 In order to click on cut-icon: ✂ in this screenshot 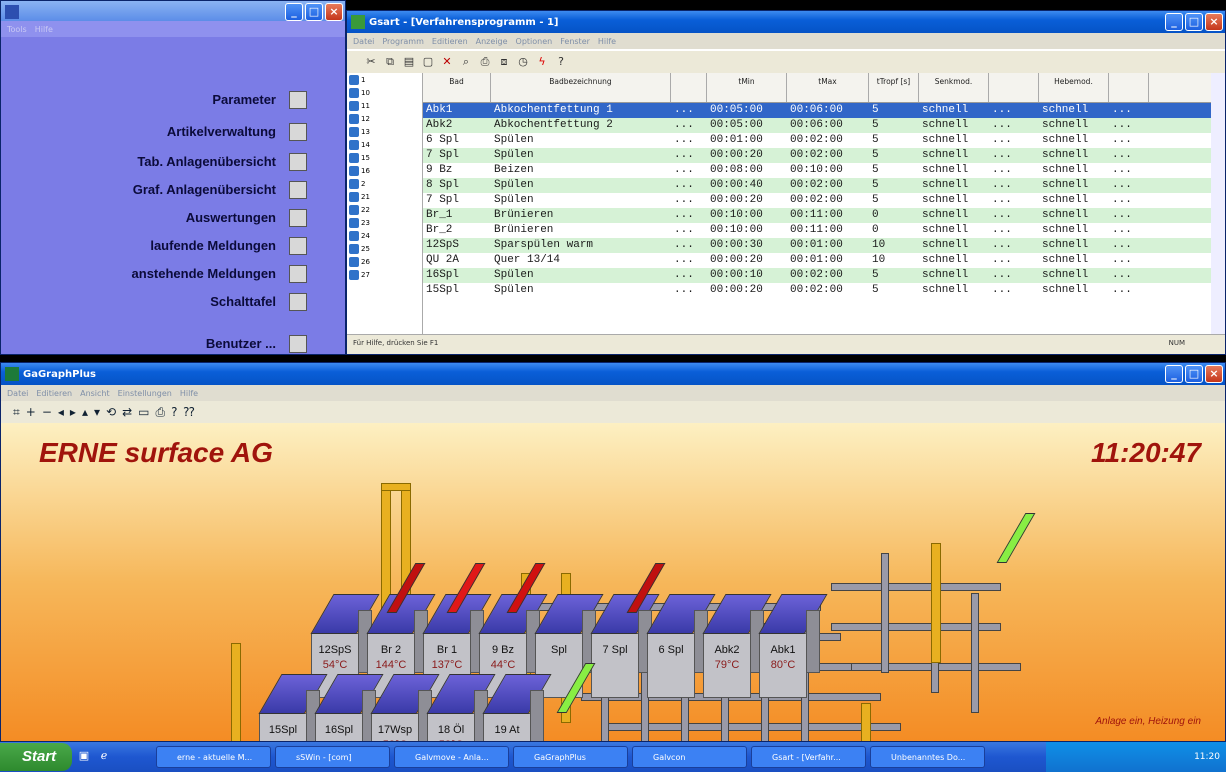, I will do `click(371, 62)`.